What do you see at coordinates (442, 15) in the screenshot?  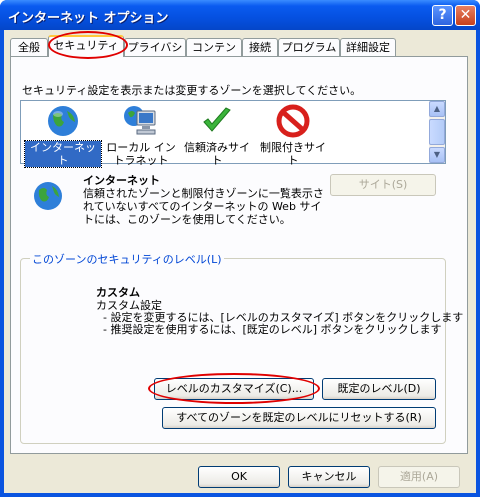 I see `help-button: ?` at bounding box center [442, 15].